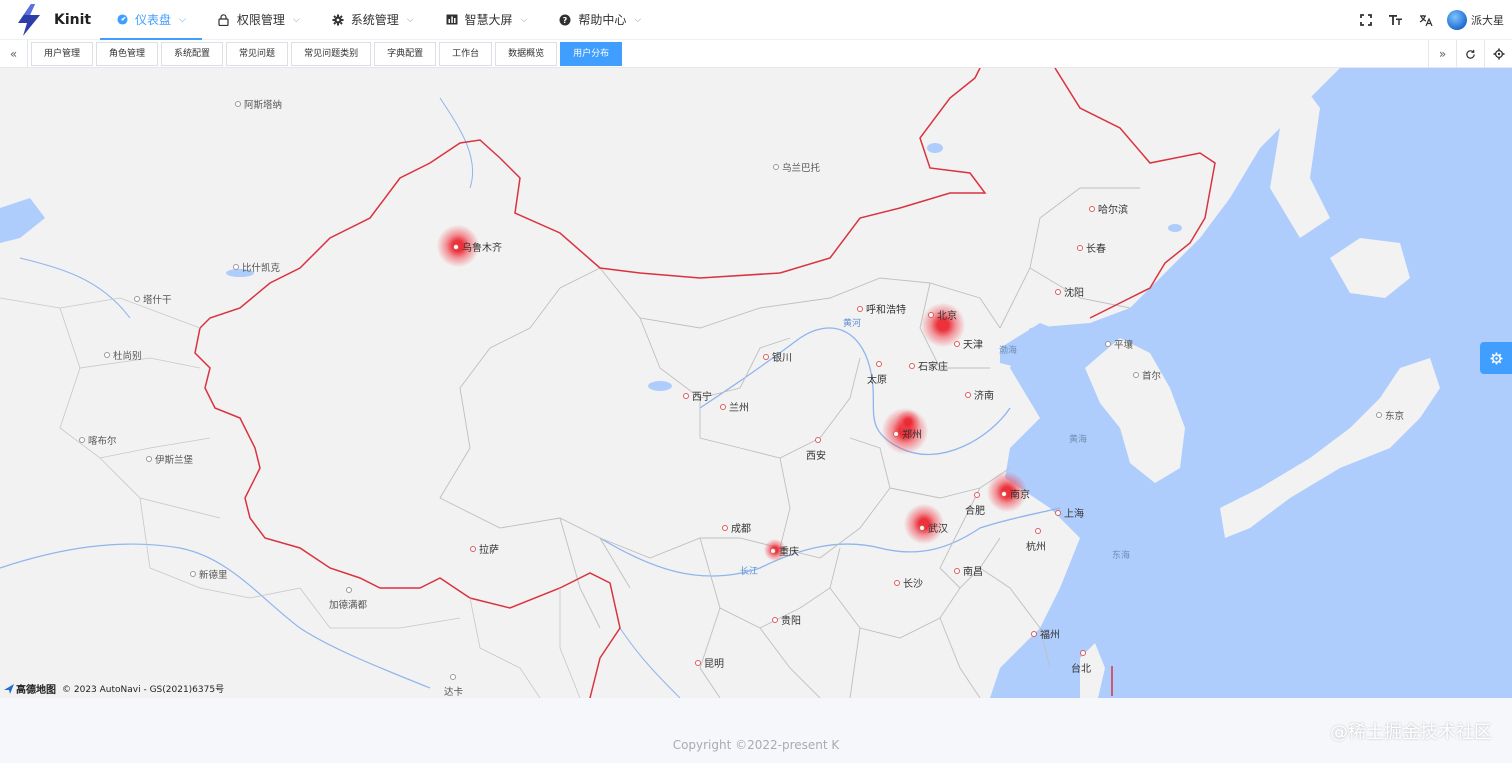  Describe the element at coordinates (1108, 208) in the screenshot. I see `city-haerbin: 哈尔滨` at that location.